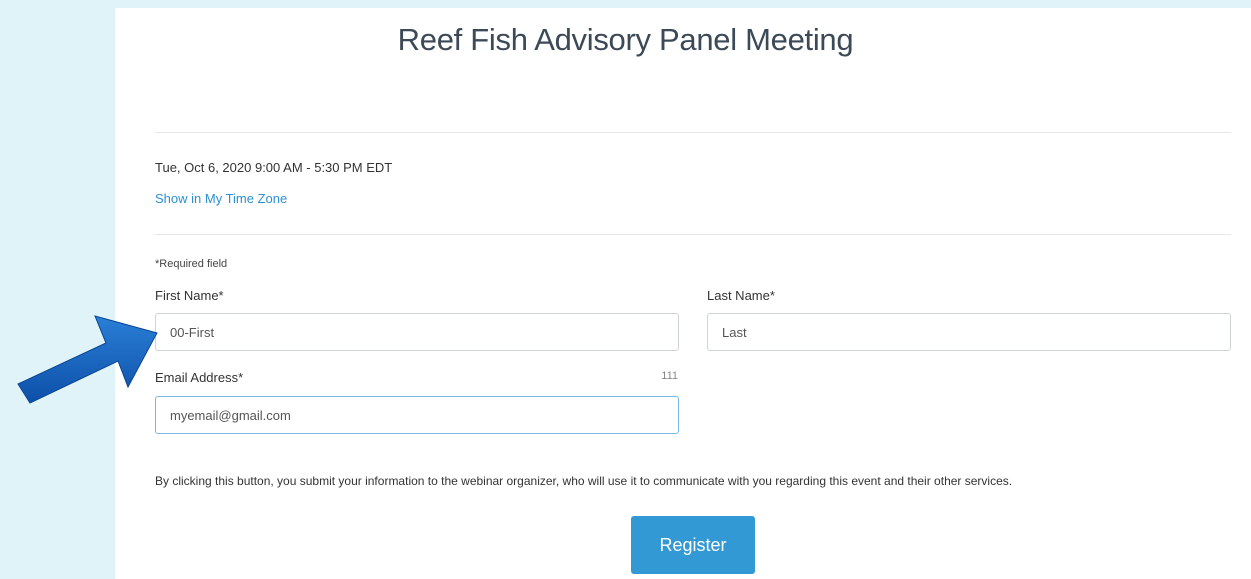 The image size is (1251, 579). I want to click on first-name-label: First Name*, so click(189, 295).